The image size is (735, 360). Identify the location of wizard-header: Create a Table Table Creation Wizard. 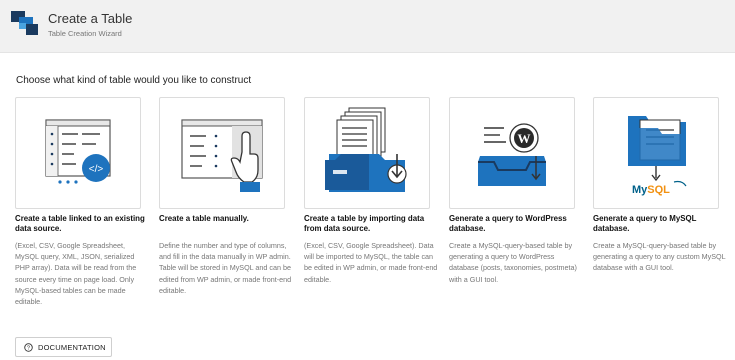
(367, 26).